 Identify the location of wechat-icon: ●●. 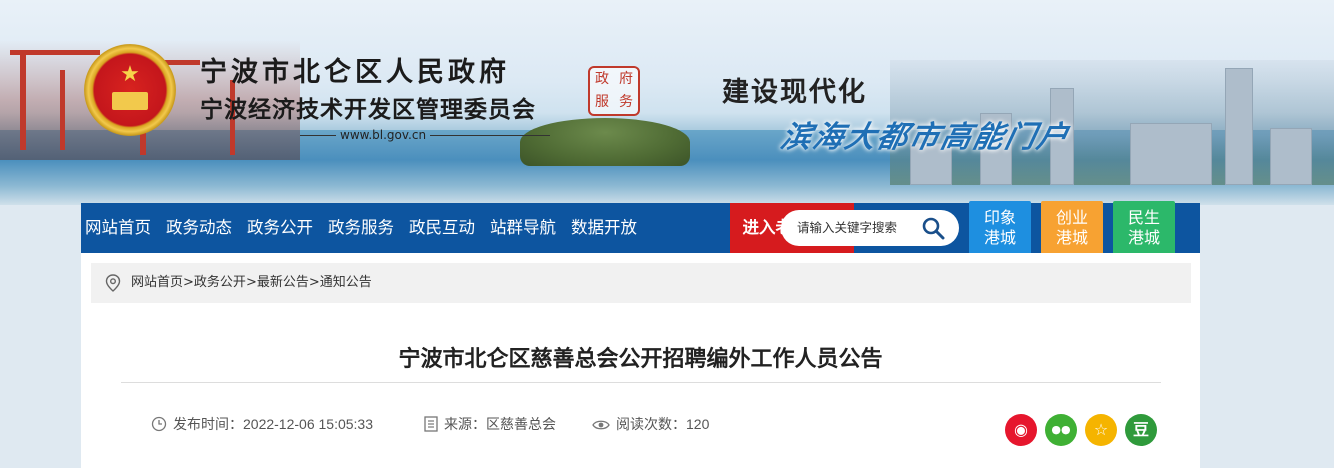
(1061, 430).